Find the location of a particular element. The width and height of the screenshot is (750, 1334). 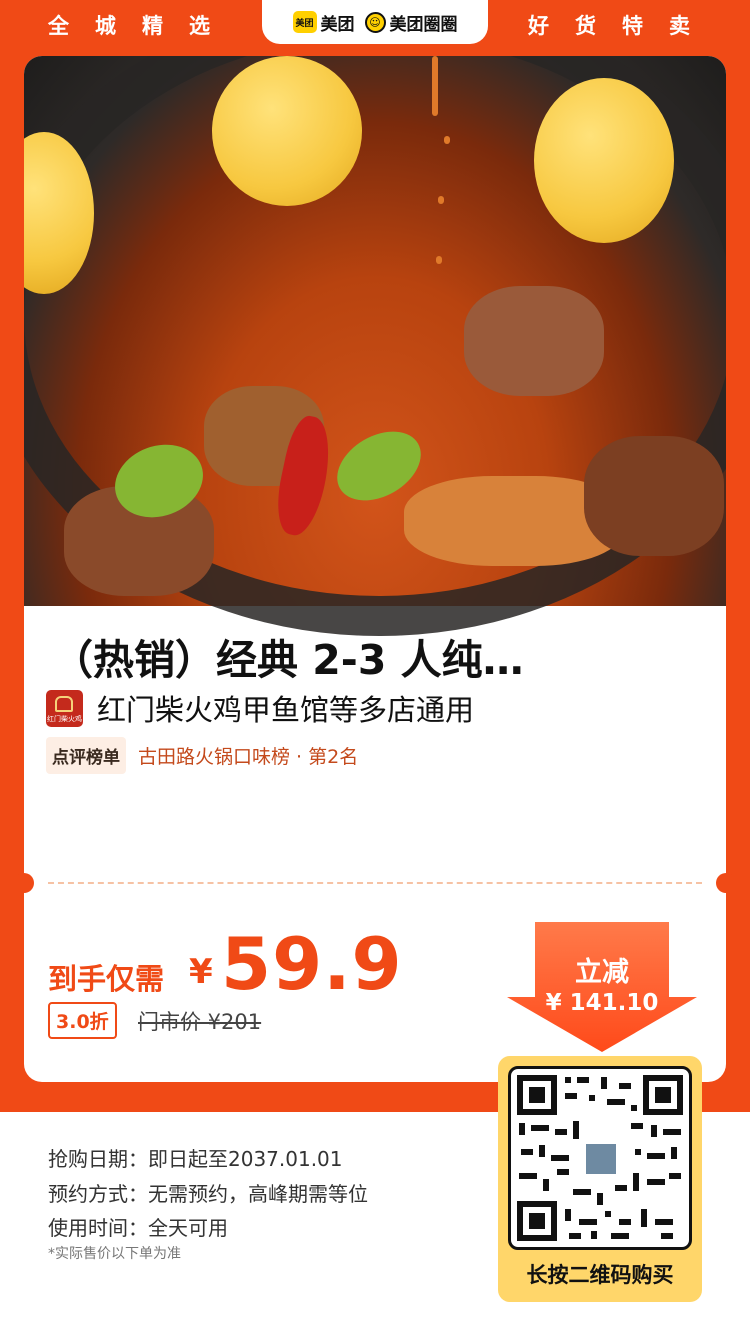

savings-label: 立减 is located at coordinates (602, 972).